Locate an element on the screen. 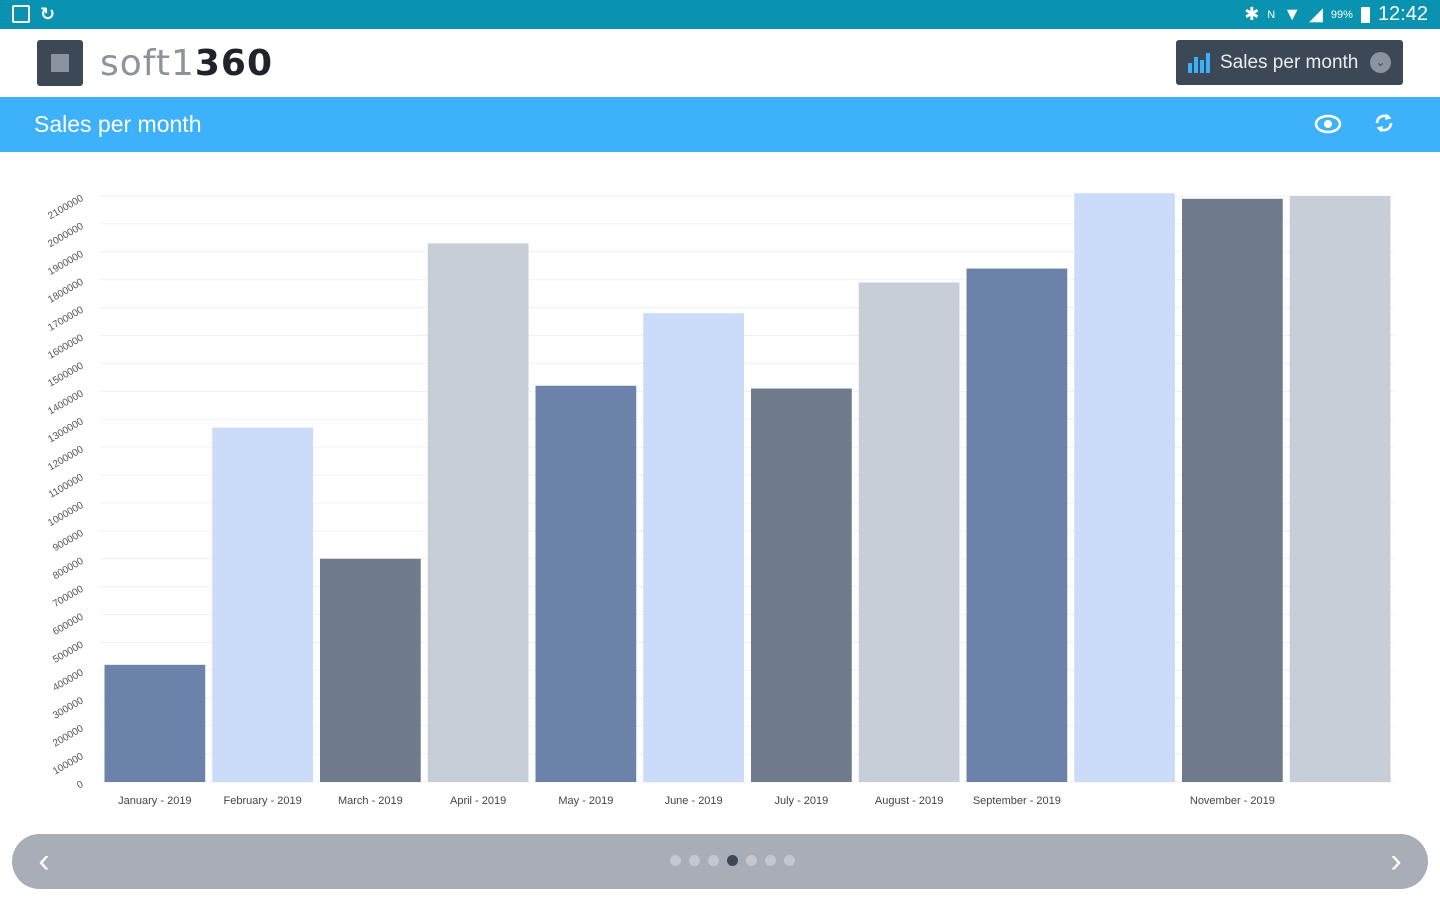 This screenshot has height=900, width=1440. pager-dots is located at coordinates (732, 860).